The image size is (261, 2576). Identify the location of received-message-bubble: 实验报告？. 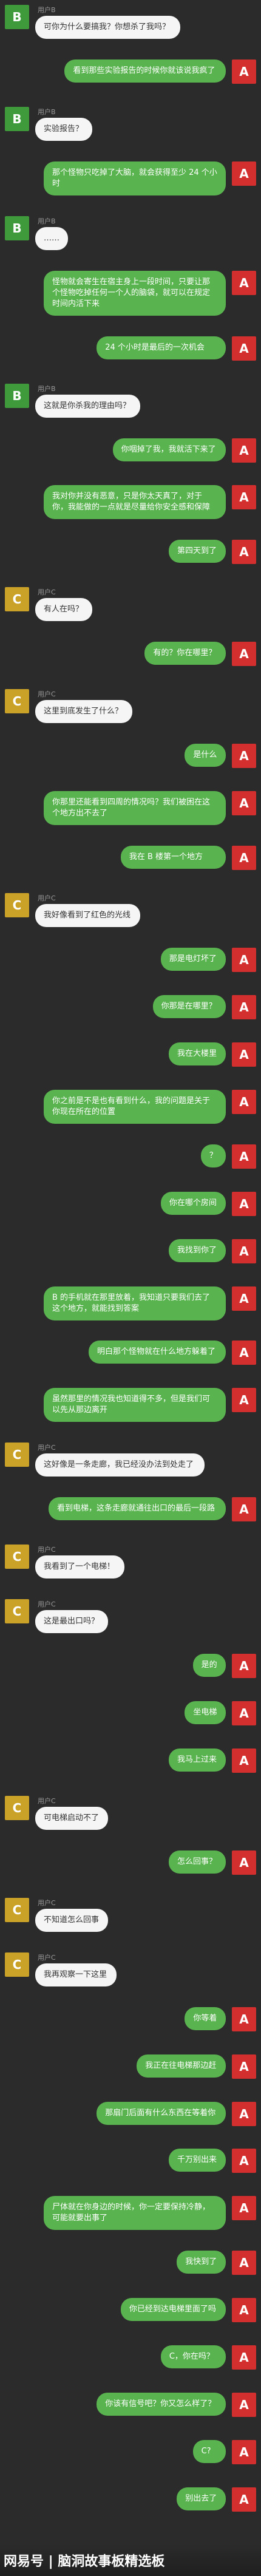
(63, 129).